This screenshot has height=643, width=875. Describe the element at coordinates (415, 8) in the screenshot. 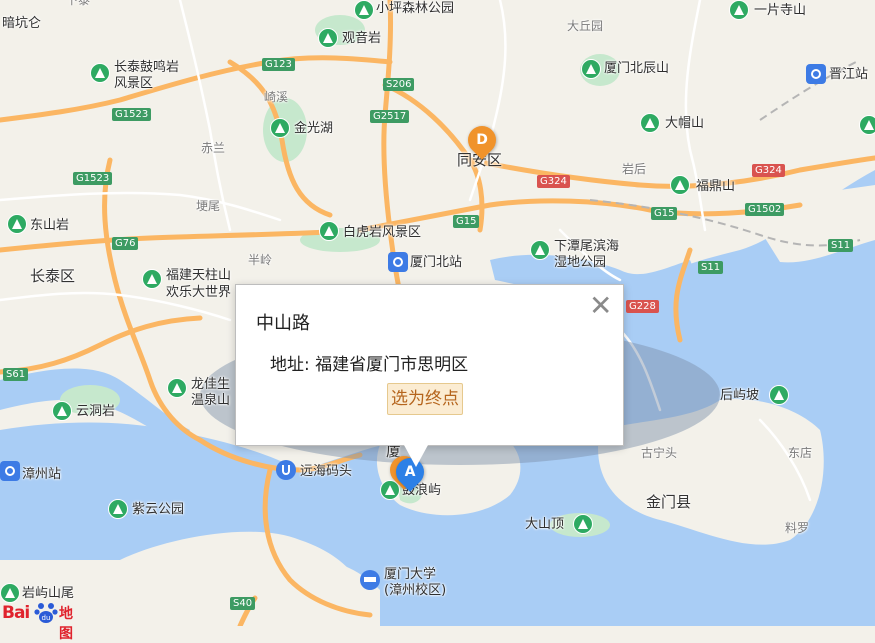

I see `place-label: 小坪森林公园` at that location.